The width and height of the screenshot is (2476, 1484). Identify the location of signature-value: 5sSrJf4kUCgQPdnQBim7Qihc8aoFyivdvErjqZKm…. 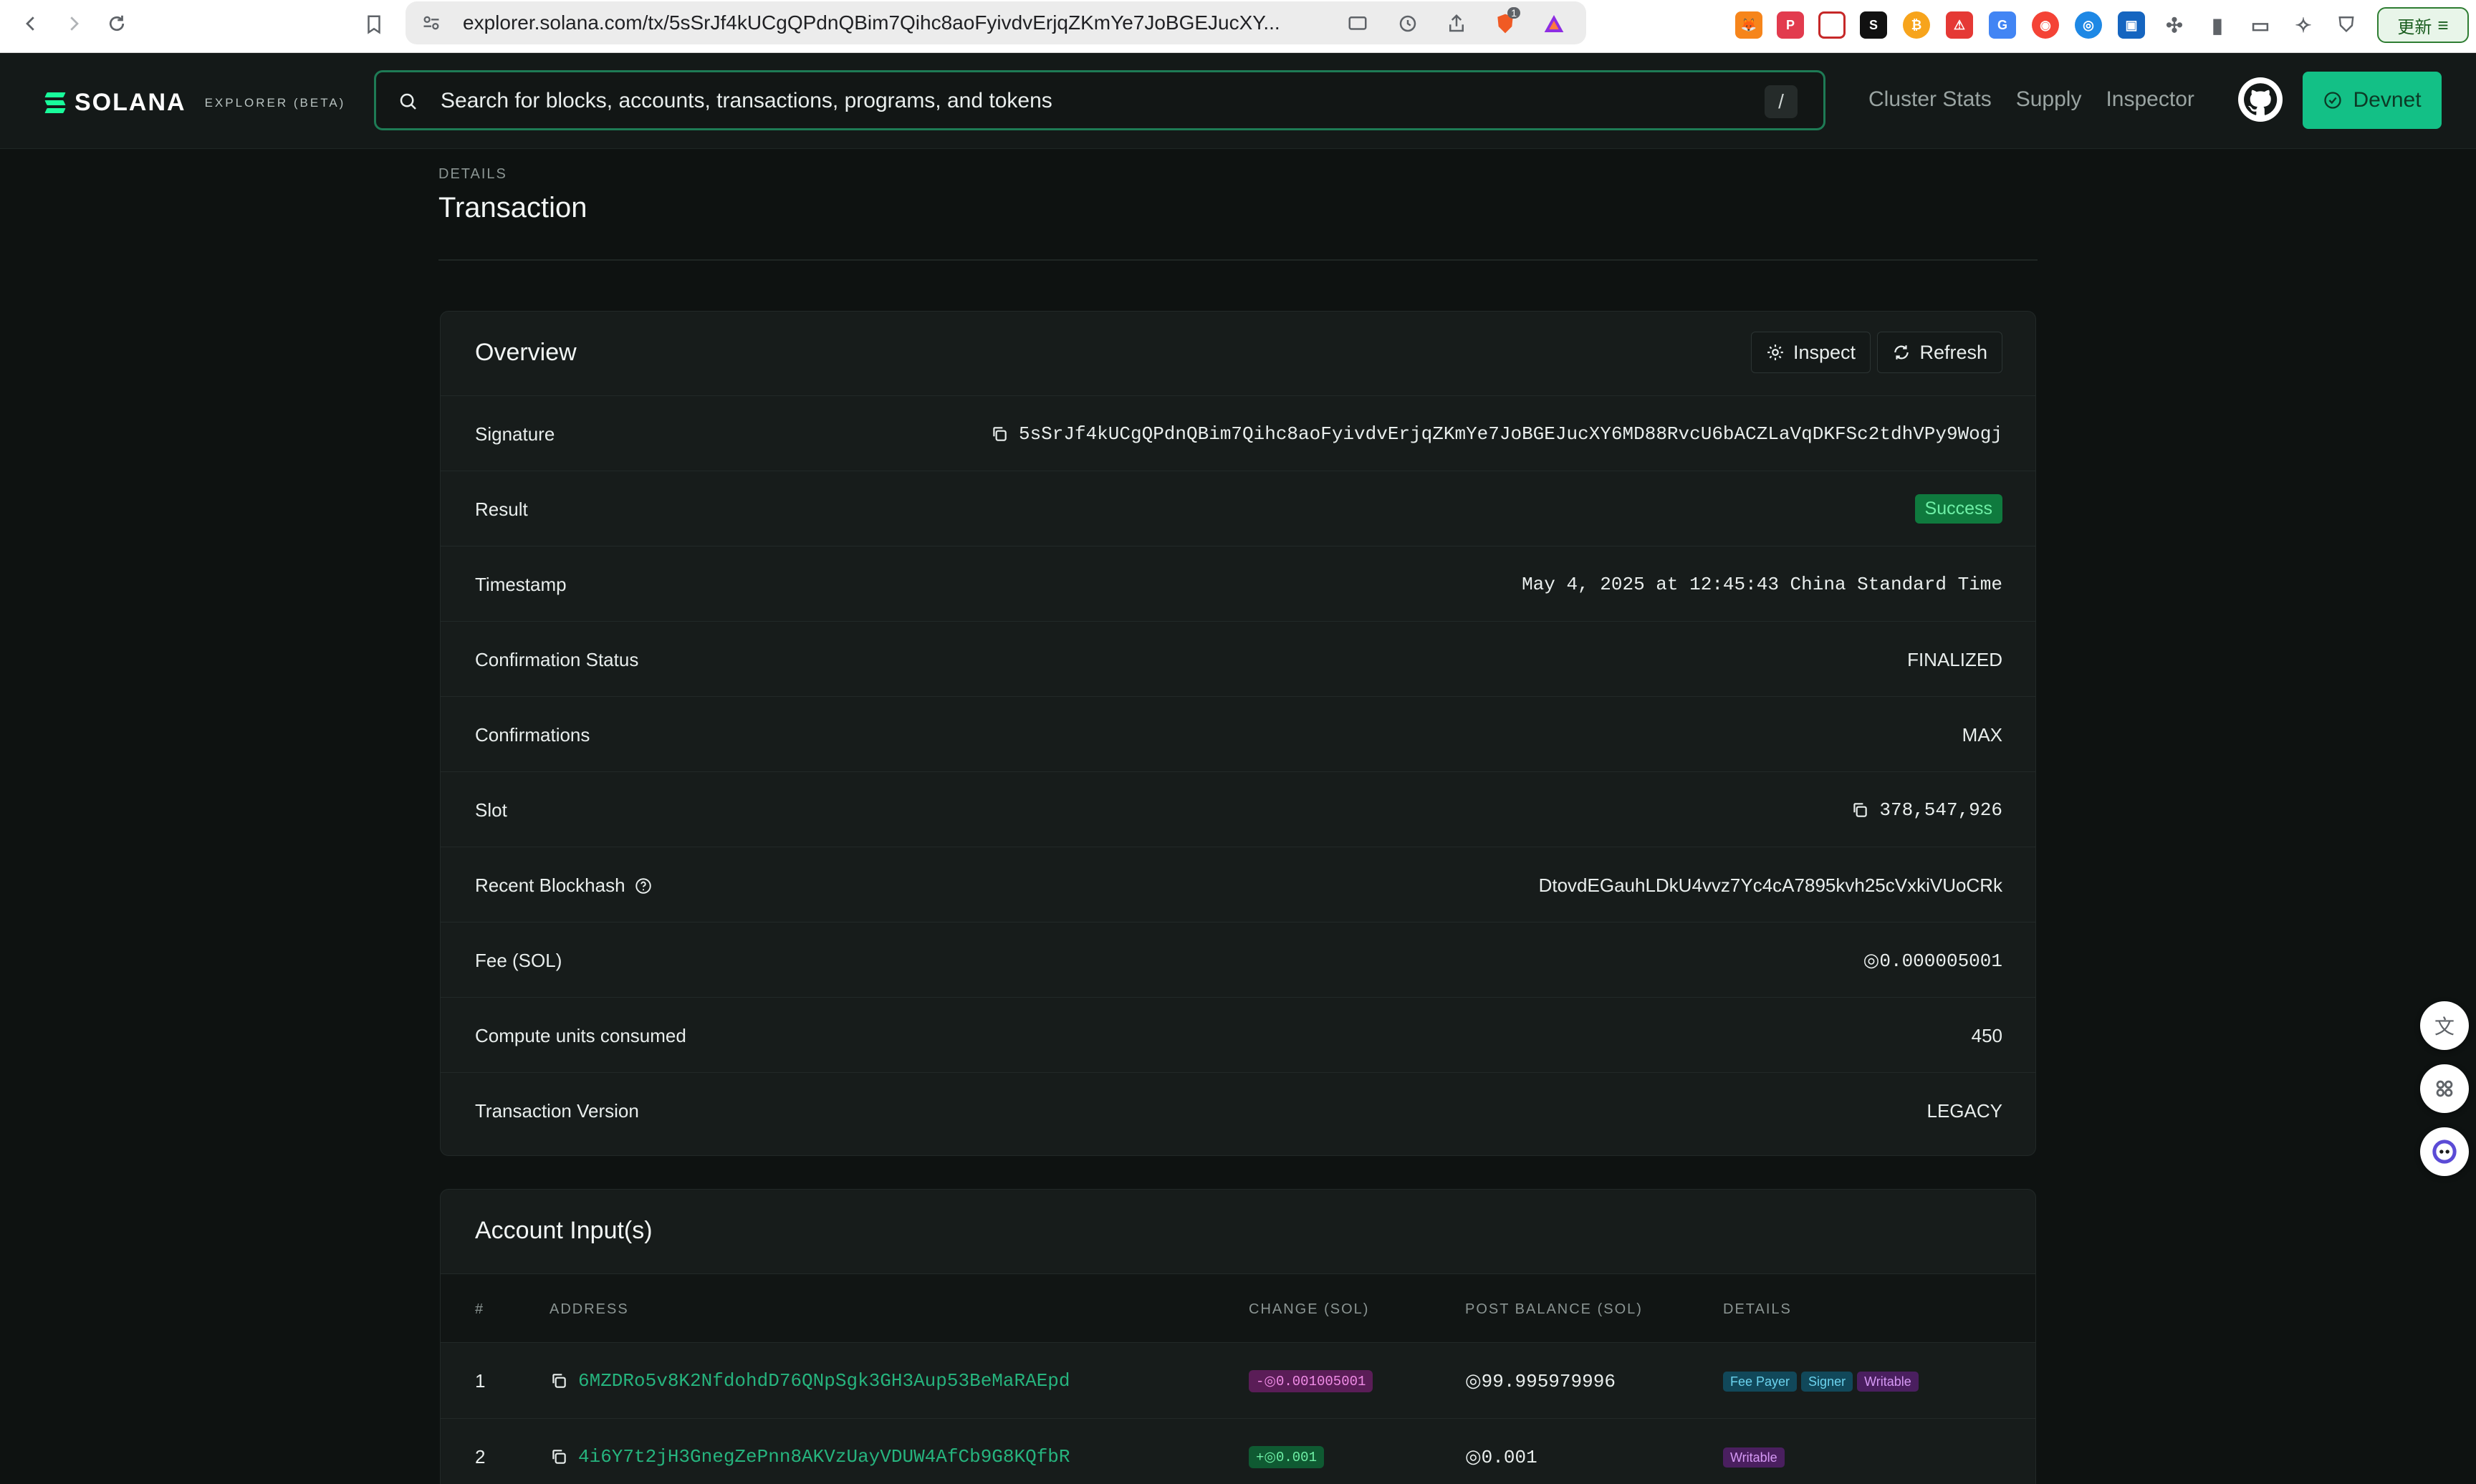
(1510, 434).